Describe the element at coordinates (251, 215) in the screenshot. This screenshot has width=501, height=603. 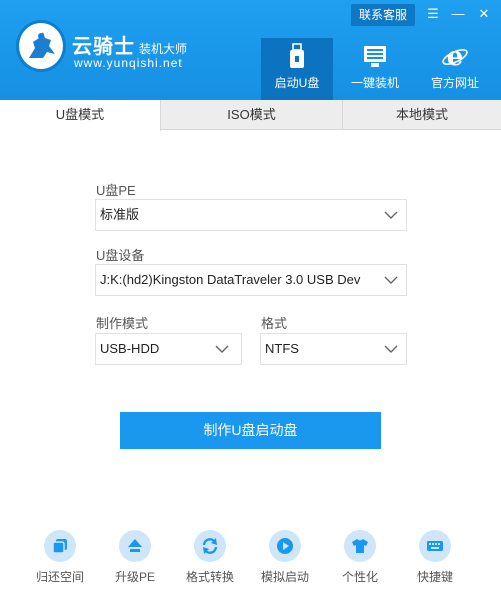
I see `pe-select: 标准版` at that location.